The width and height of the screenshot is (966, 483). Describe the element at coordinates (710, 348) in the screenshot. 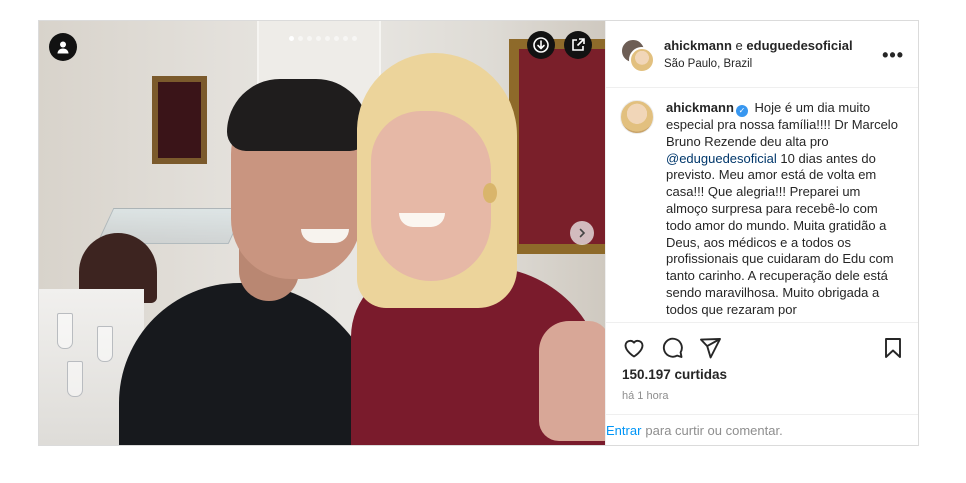

I see `send-icon` at that location.